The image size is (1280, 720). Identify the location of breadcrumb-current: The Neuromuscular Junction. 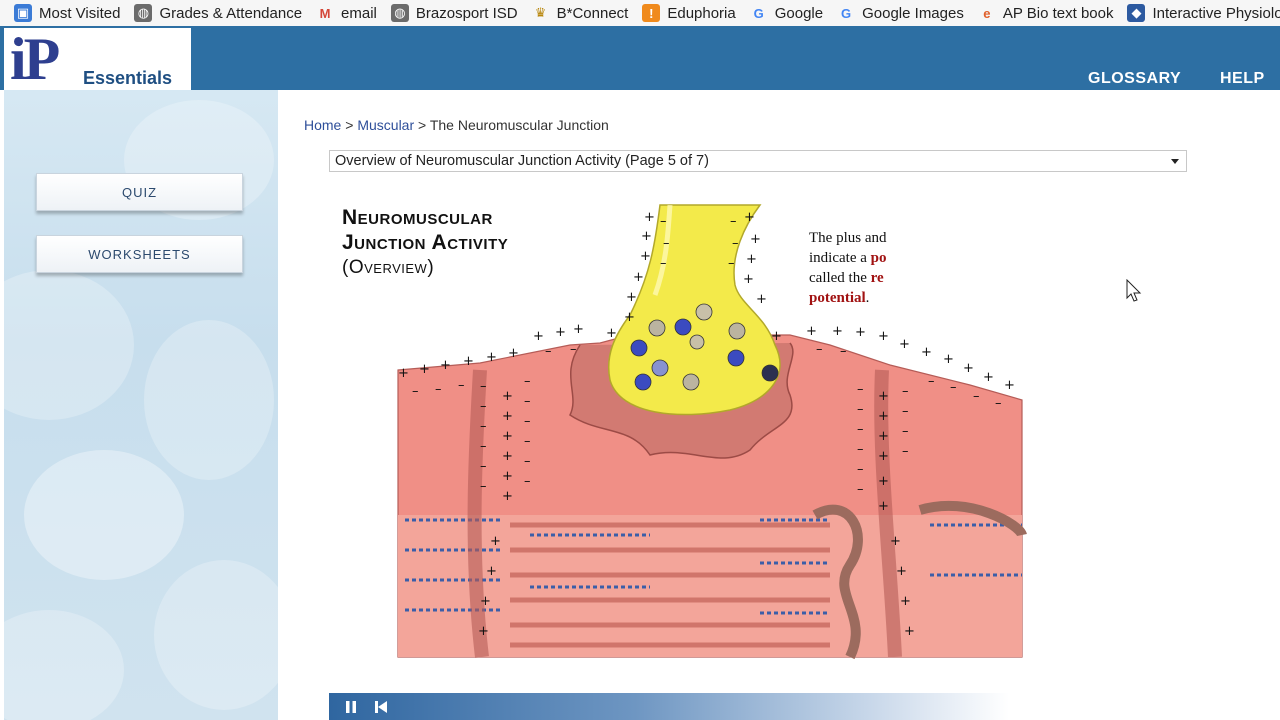
(519, 125).